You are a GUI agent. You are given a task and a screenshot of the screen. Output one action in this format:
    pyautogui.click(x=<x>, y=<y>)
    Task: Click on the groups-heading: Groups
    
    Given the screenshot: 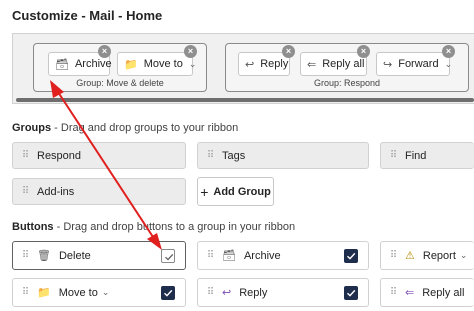 What is the action you would take?
    pyautogui.click(x=32, y=128)
    